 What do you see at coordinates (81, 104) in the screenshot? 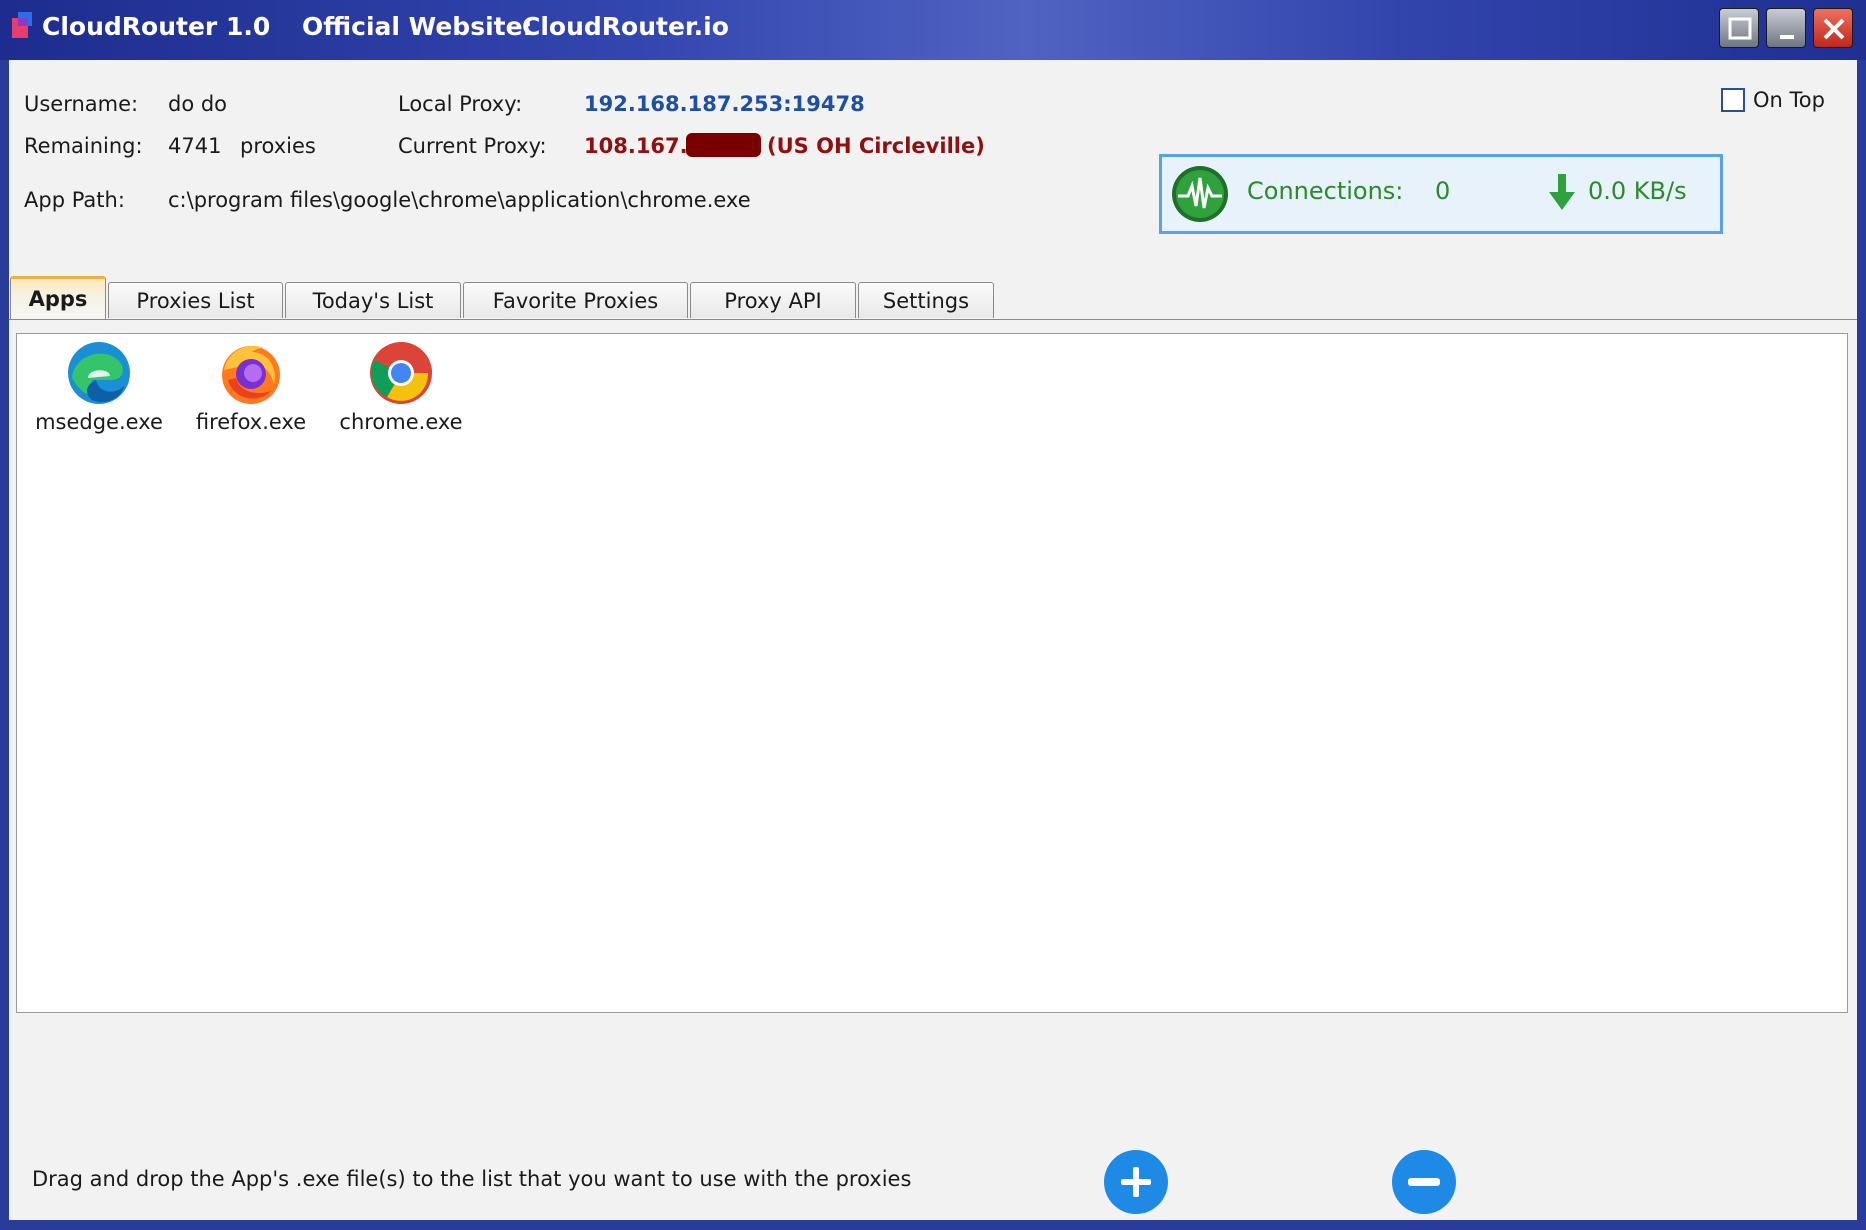
I see `username-label: Username:` at bounding box center [81, 104].